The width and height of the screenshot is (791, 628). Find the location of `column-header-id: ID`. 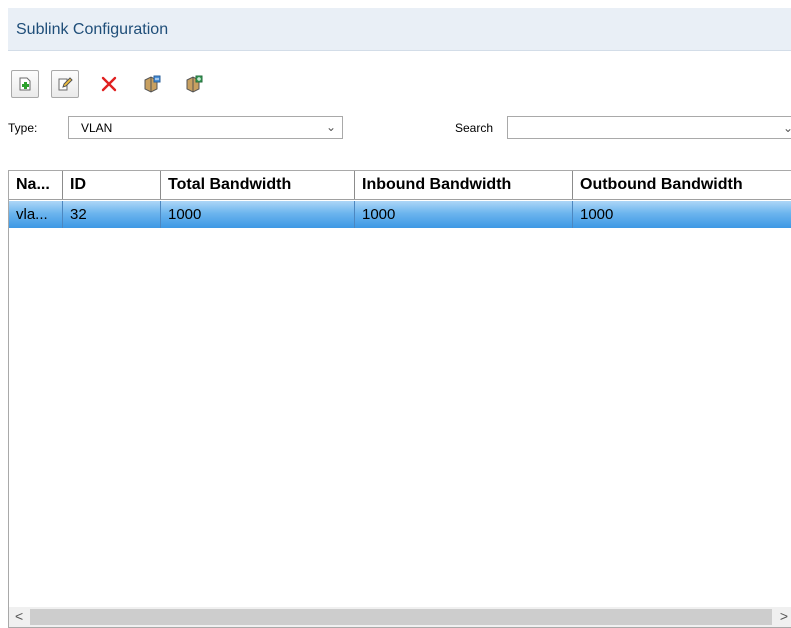

column-header-id: ID is located at coordinates (112, 185).